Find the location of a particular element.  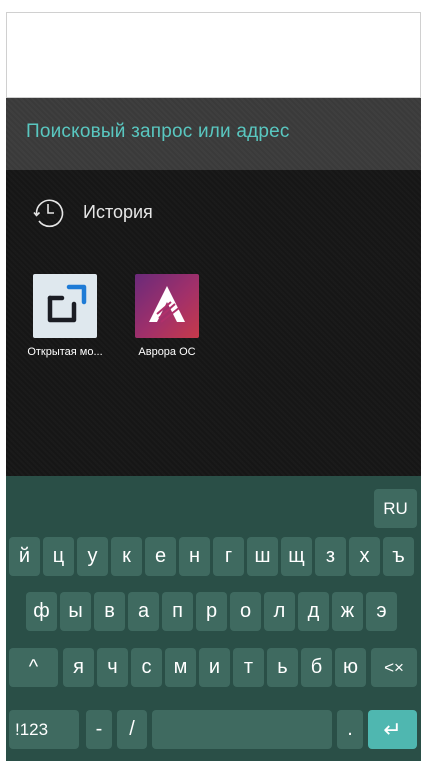

search-input: Поисковый запрос или адрес is located at coordinates (158, 132).